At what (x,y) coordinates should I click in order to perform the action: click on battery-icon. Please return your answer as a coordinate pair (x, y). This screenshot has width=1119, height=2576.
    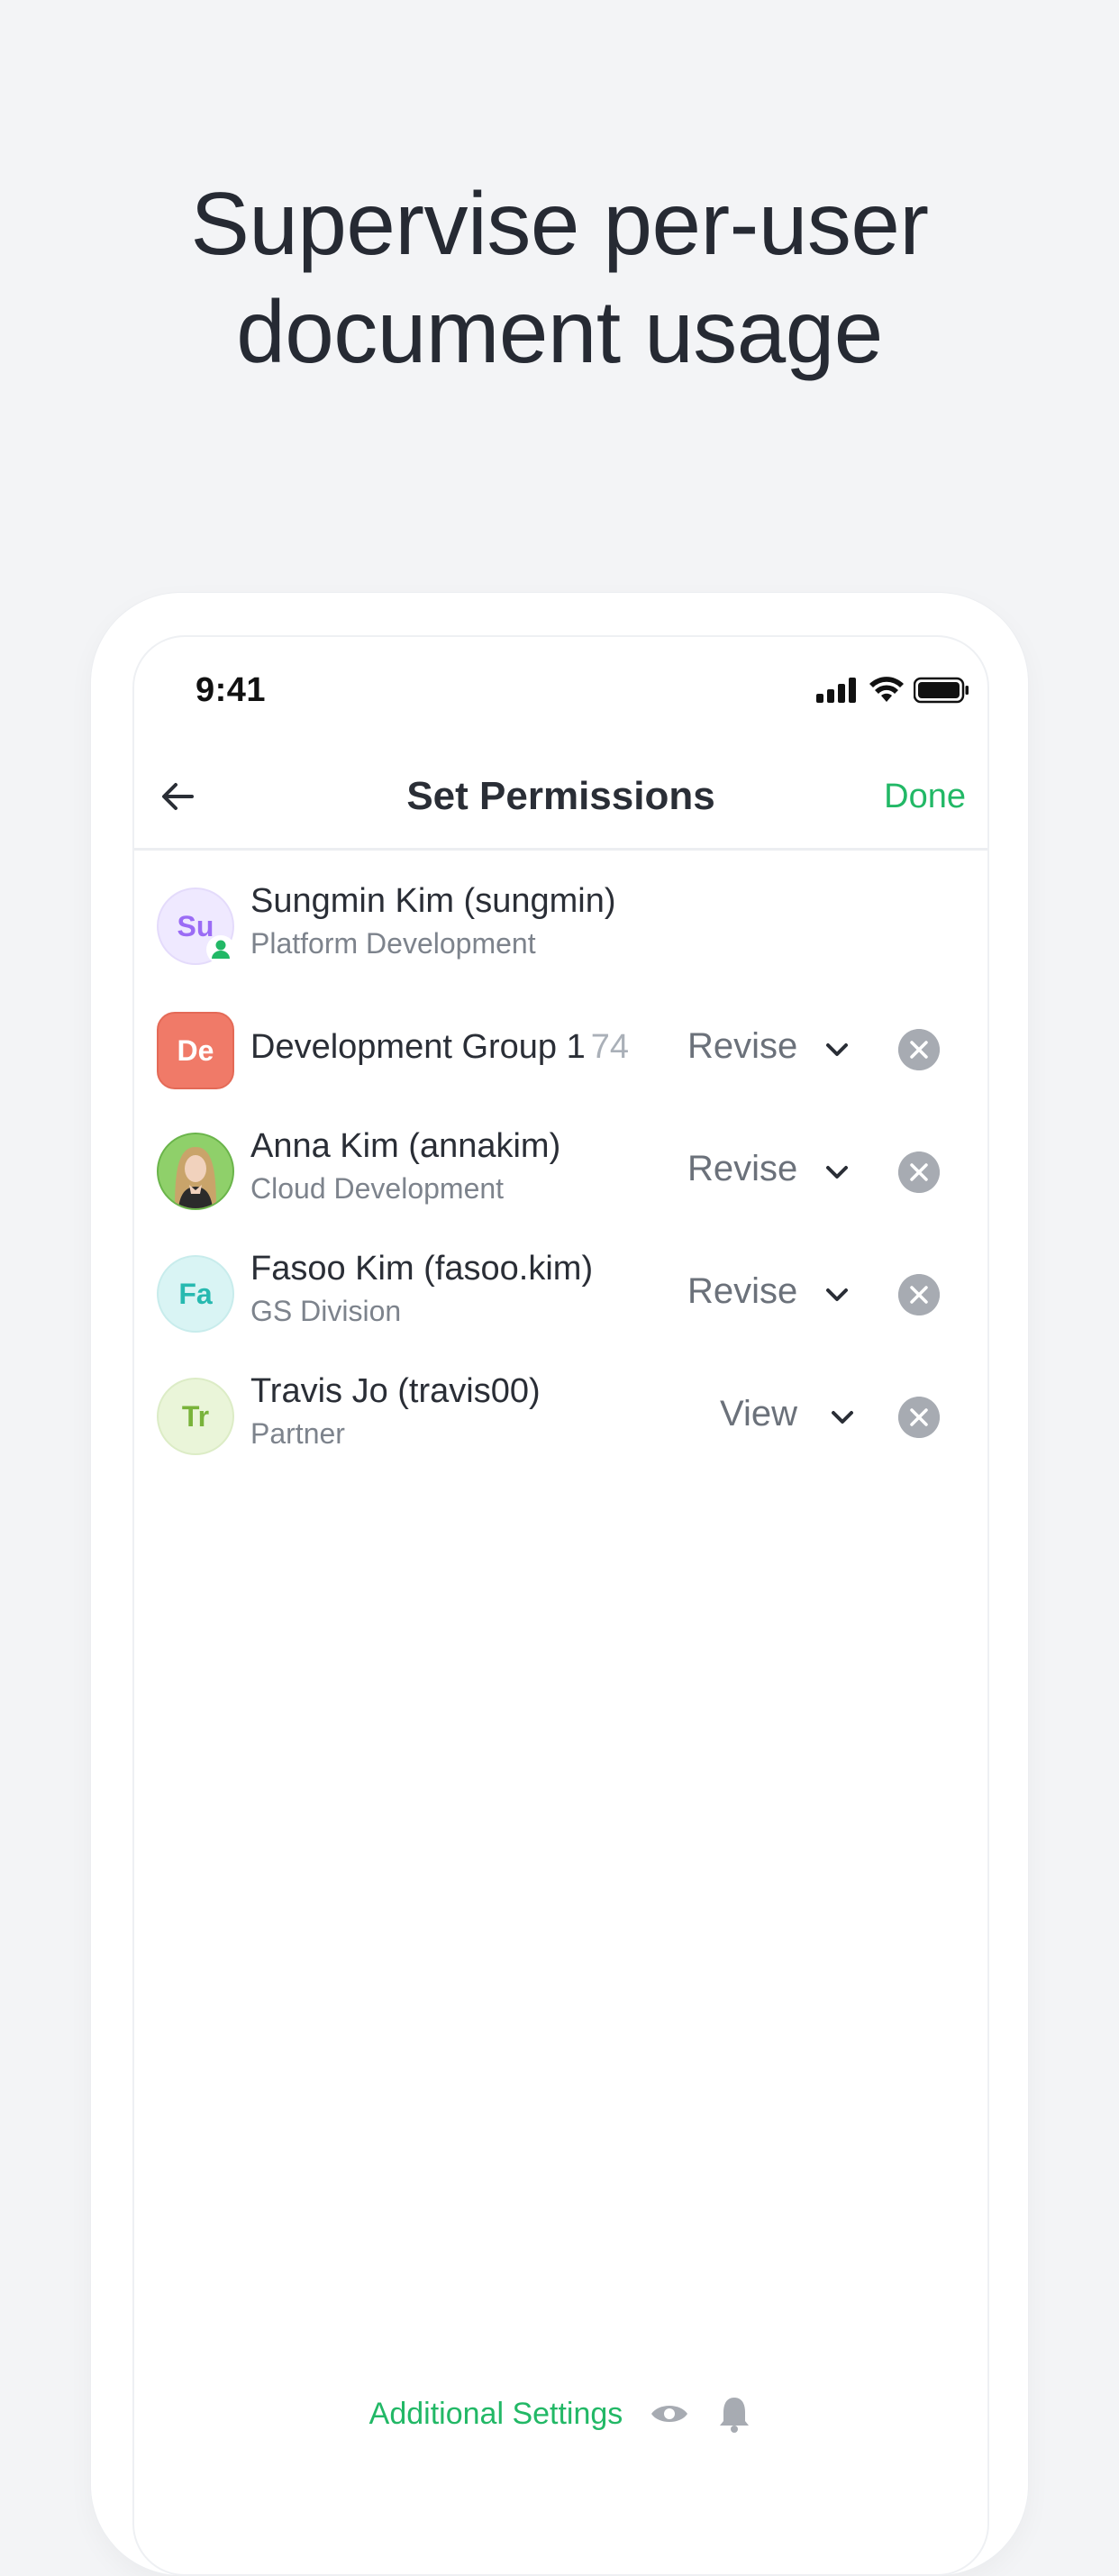
    Looking at the image, I should click on (942, 690).